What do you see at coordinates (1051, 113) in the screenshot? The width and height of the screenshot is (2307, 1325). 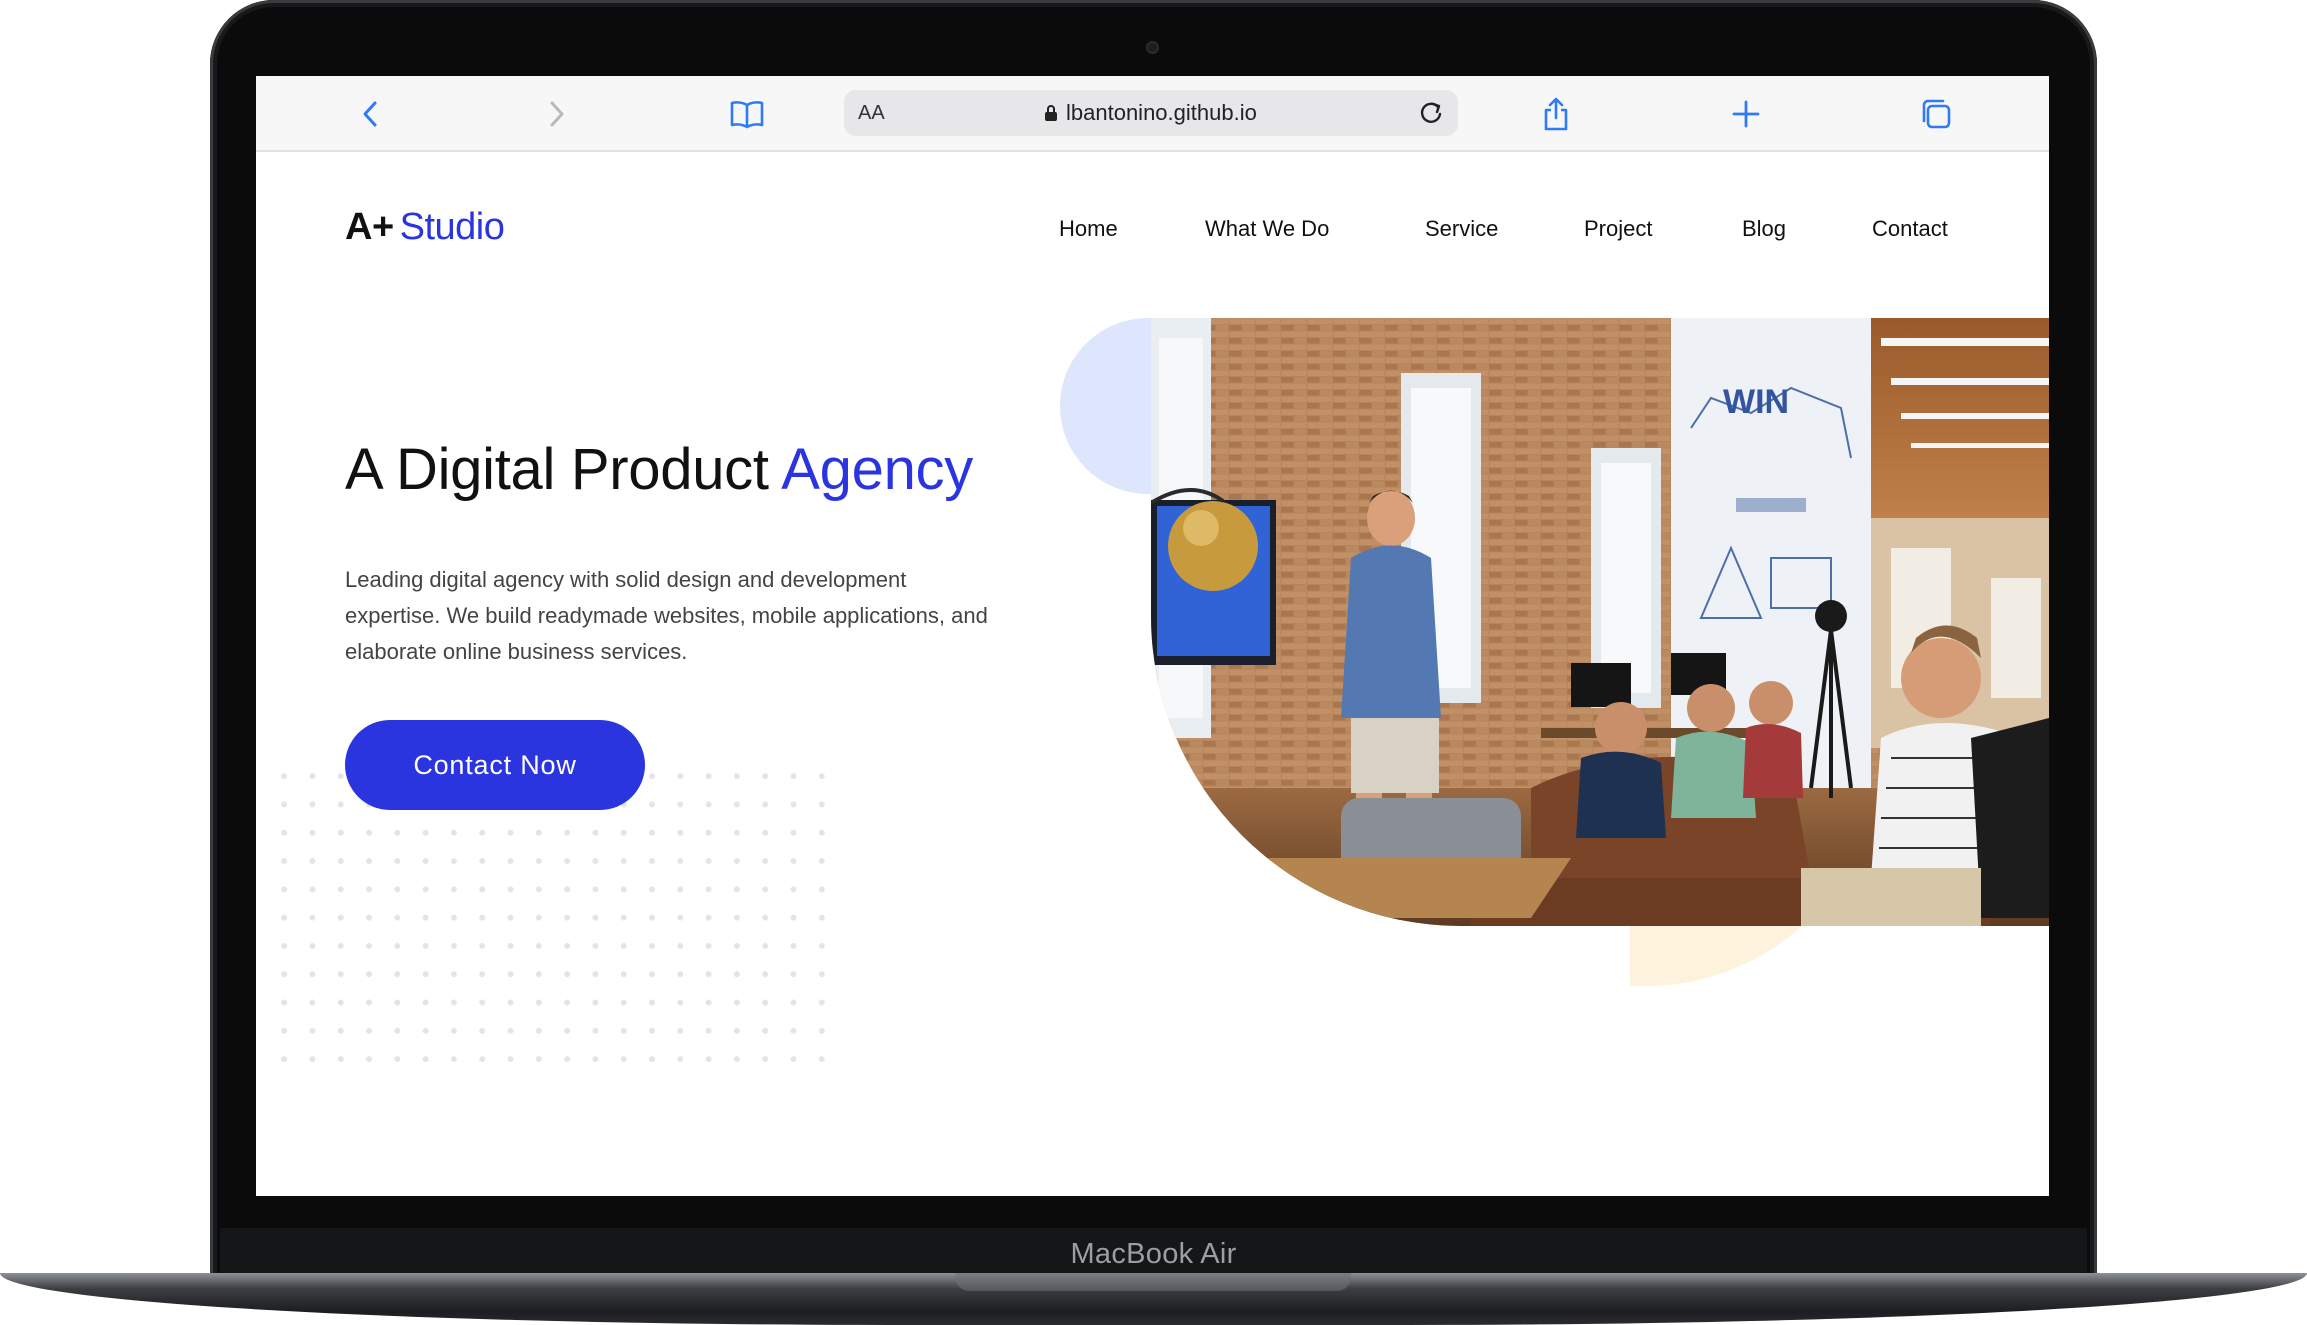 I see `lock-icon` at bounding box center [1051, 113].